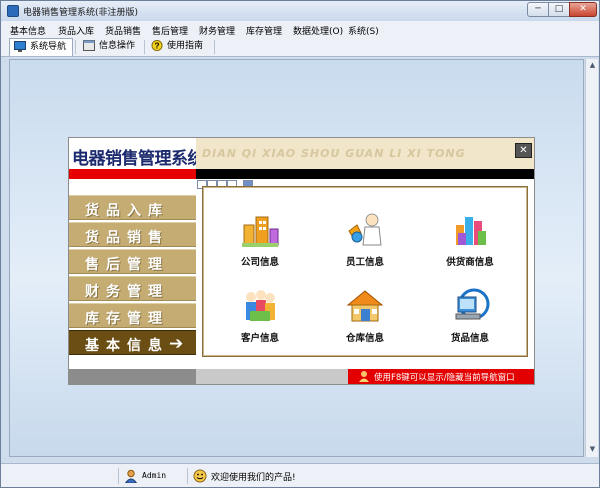 The height and width of the screenshot is (488, 600). What do you see at coordinates (20, 46) in the screenshot?
I see `monitor-icon` at bounding box center [20, 46].